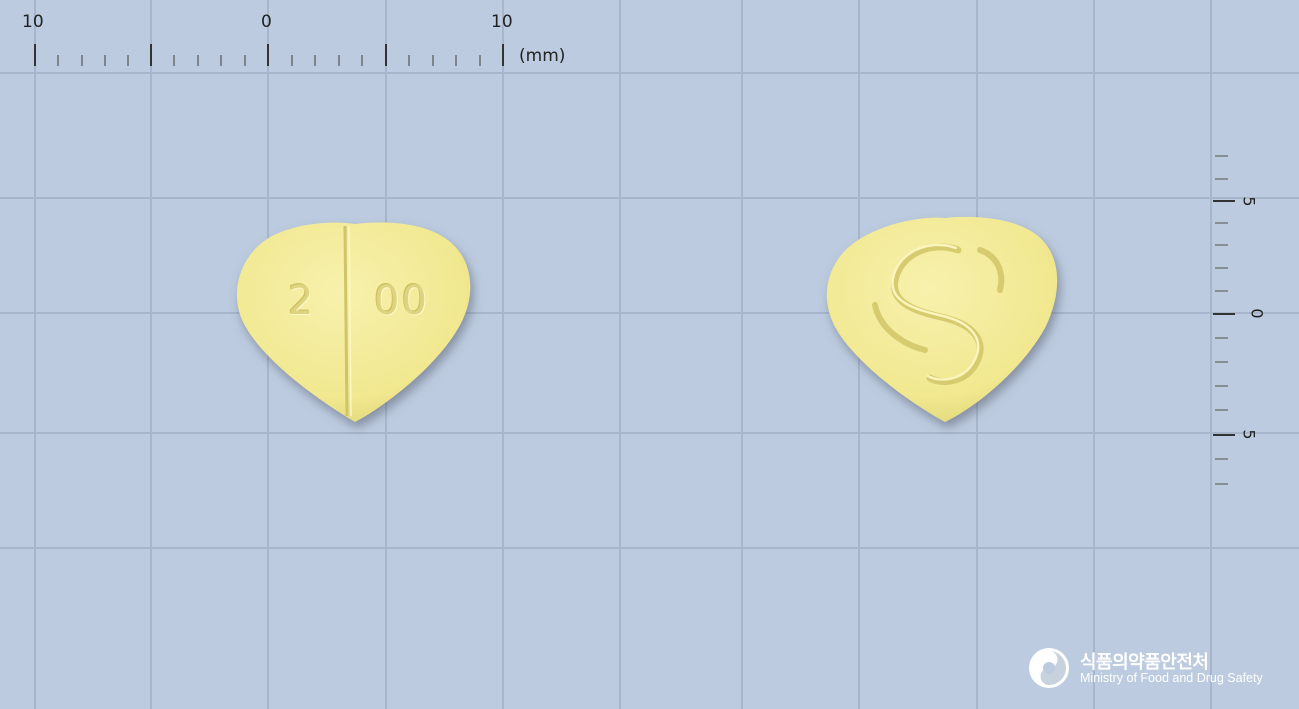 This screenshot has width=1299, height=709. I want to click on pill-front, so click(353, 322).